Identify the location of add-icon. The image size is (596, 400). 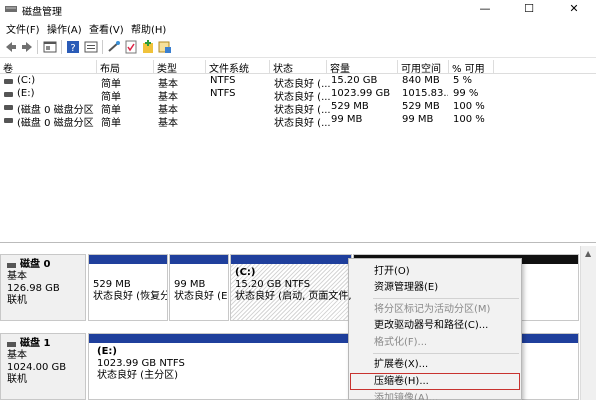
(148, 47).